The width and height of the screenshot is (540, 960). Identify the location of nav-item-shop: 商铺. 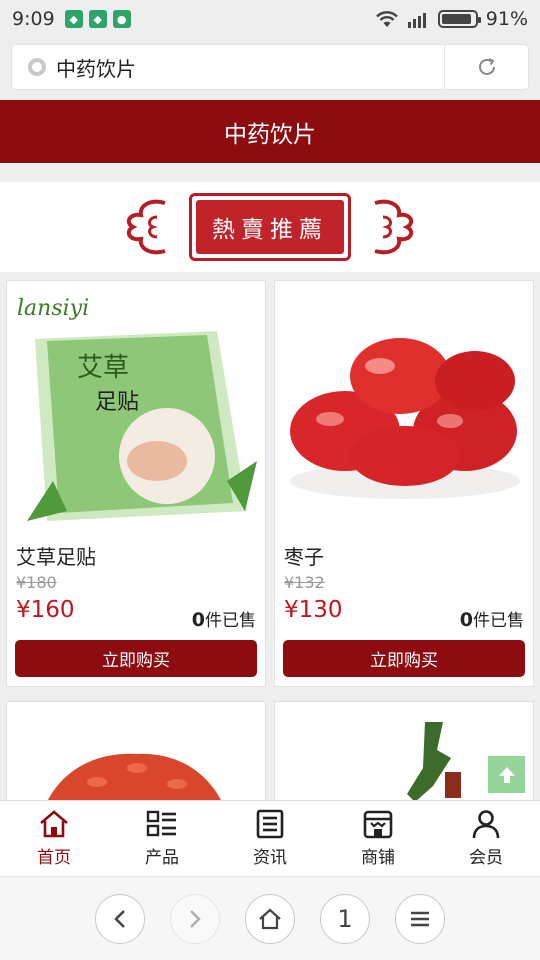
(378, 838).